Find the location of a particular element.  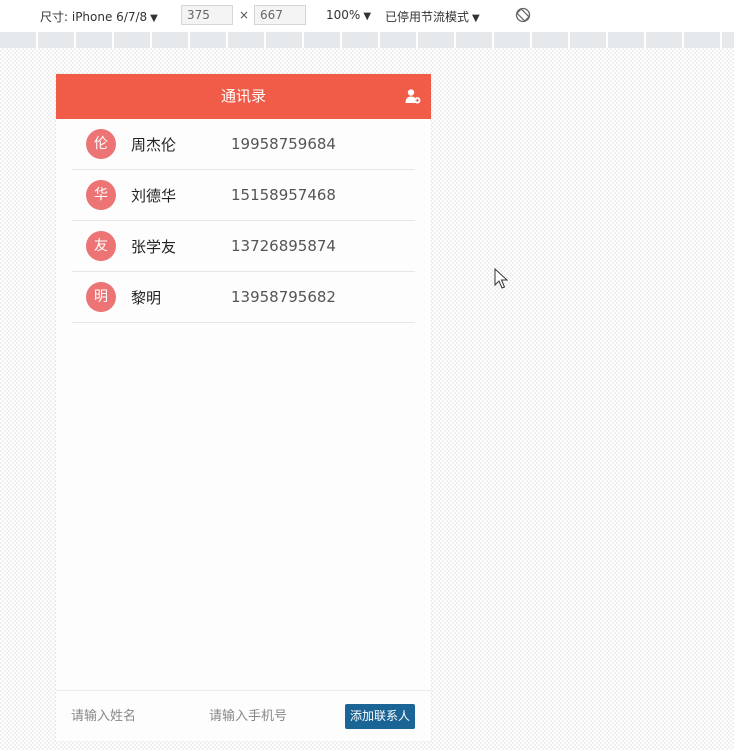

phone-input is located at coordinates (269, 716).